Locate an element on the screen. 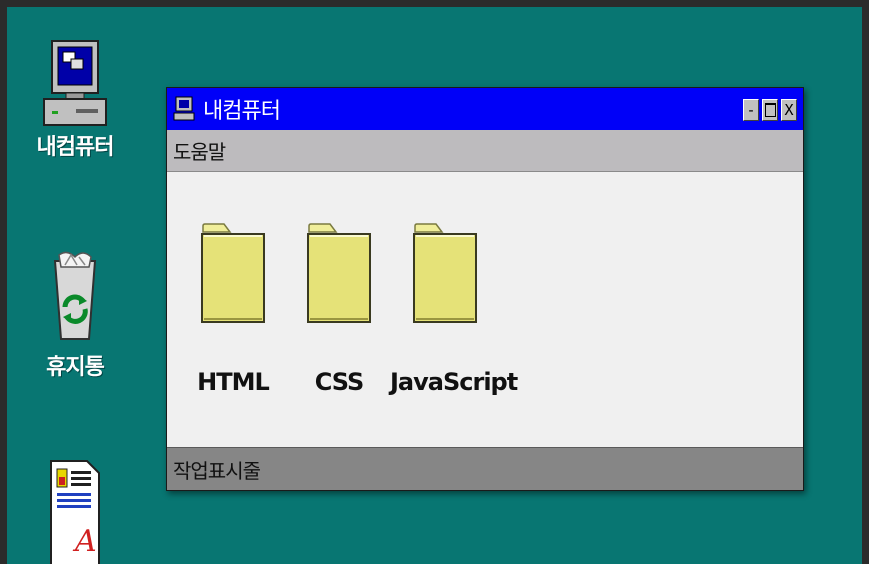 This screenshot has width=869, height=564. window-title: 내컴퓨터 is located at coordinates (242, 111).